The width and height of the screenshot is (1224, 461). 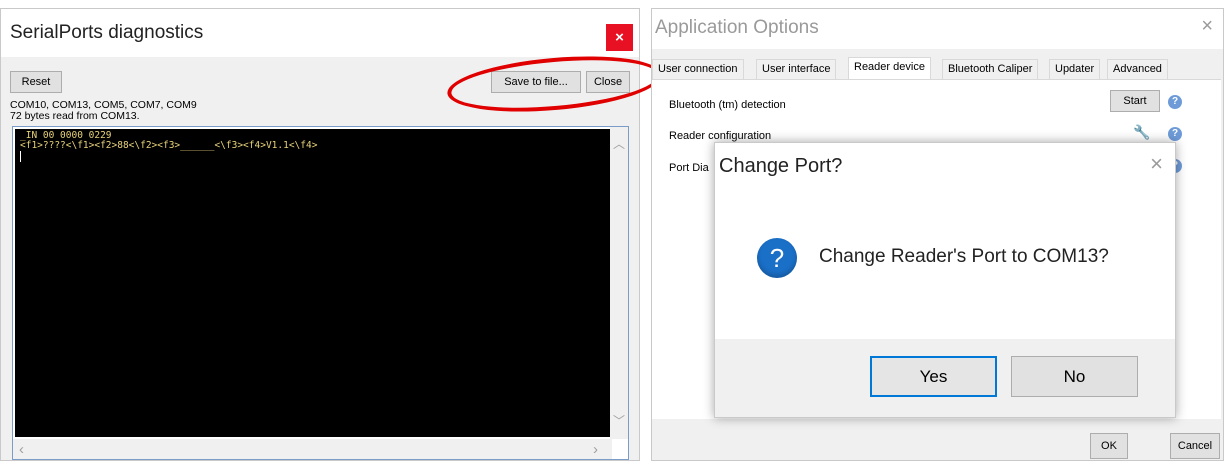 What do you see at coordinates (933, 376) in the screenshot?
I see `yes-button: Yes` at bounding box center [933, 376].